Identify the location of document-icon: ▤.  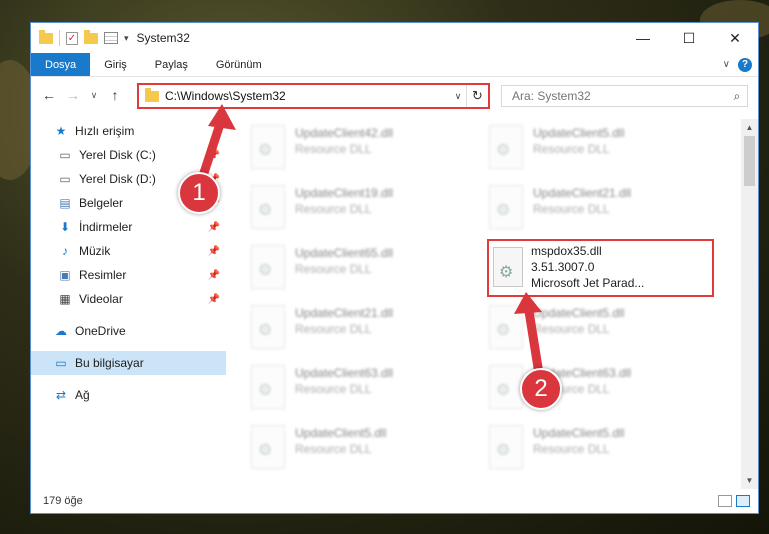
(65, 203).